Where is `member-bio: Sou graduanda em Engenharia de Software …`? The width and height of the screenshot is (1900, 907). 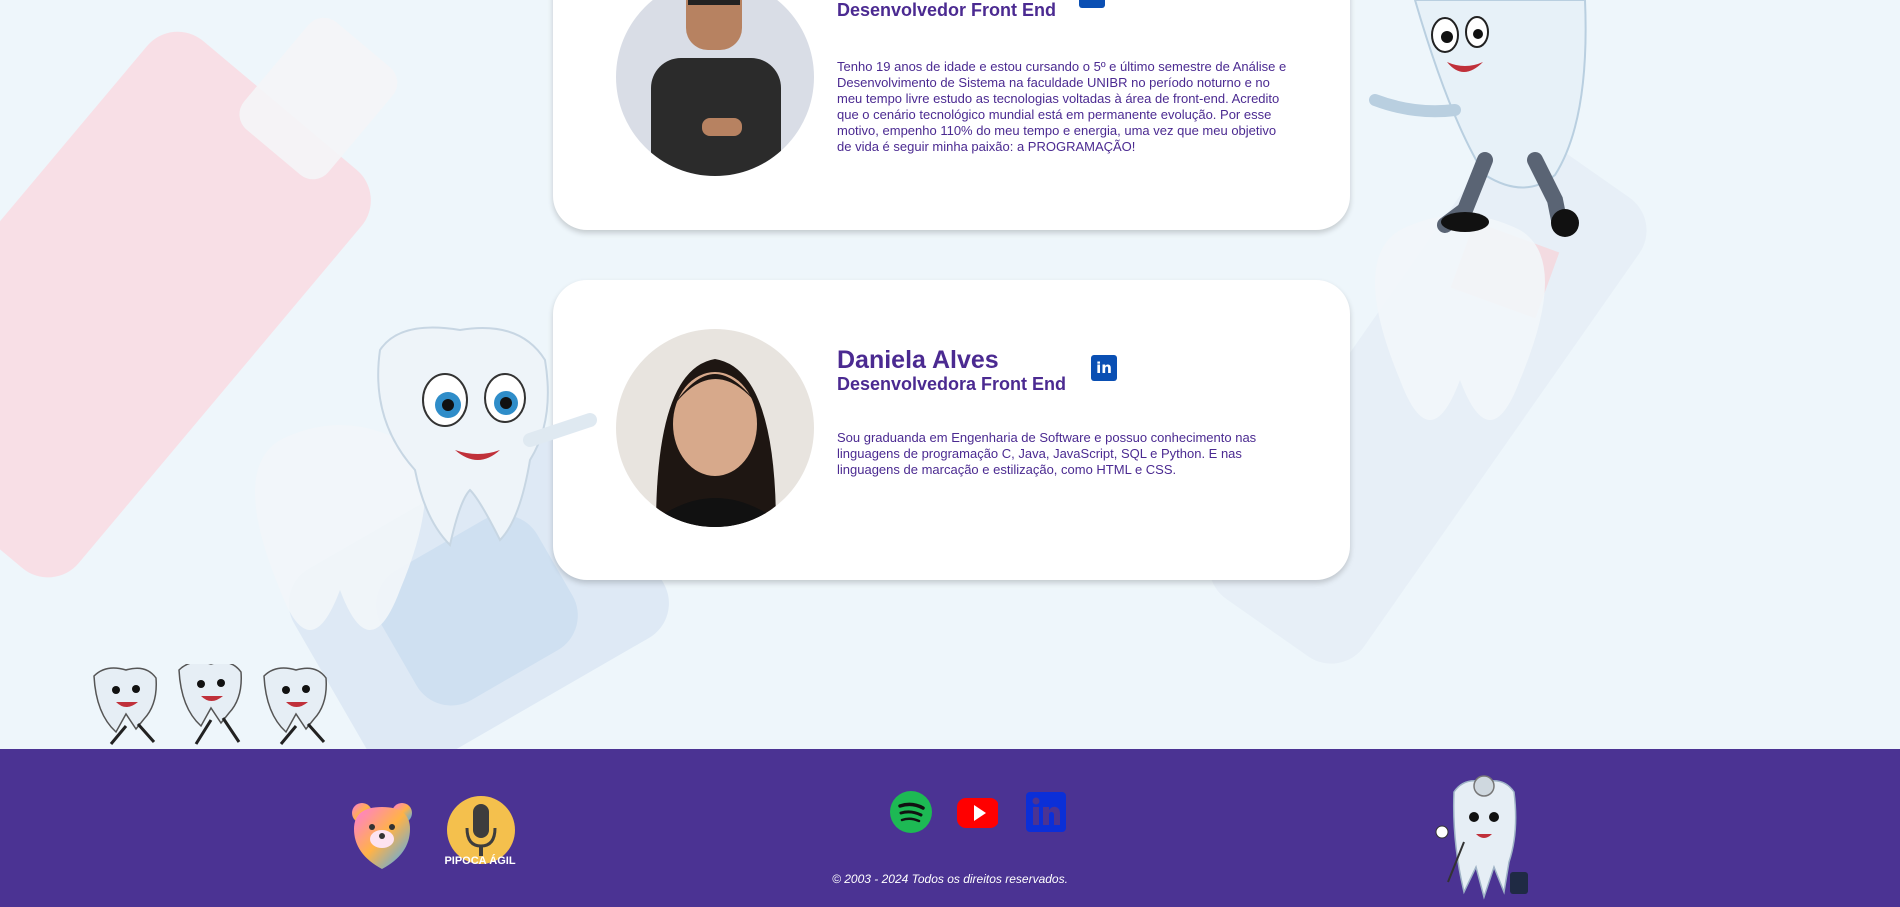 member-bio: Sou graduanda em Engenharia de Software … is located at coordinates (1047, 453).